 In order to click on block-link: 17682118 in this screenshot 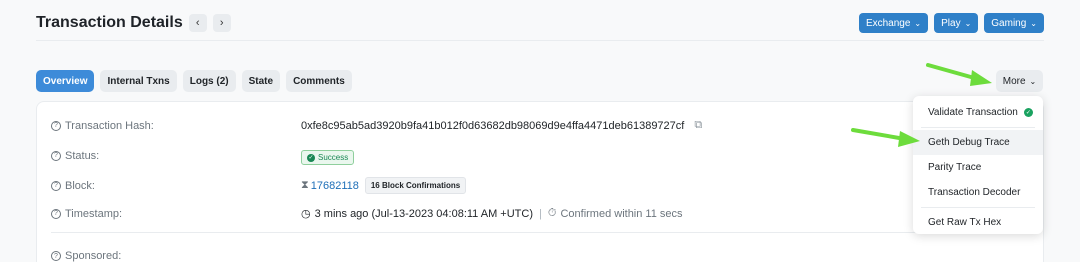, I will do `click(335, 186)`.